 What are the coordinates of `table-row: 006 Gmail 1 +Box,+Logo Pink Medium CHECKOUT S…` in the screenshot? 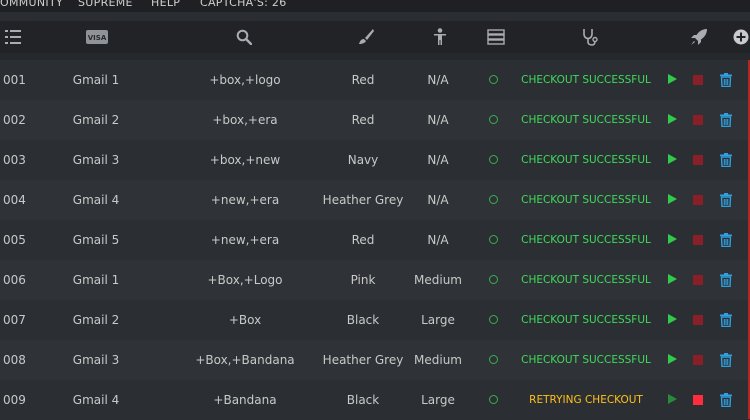 It's located at (374, 280).